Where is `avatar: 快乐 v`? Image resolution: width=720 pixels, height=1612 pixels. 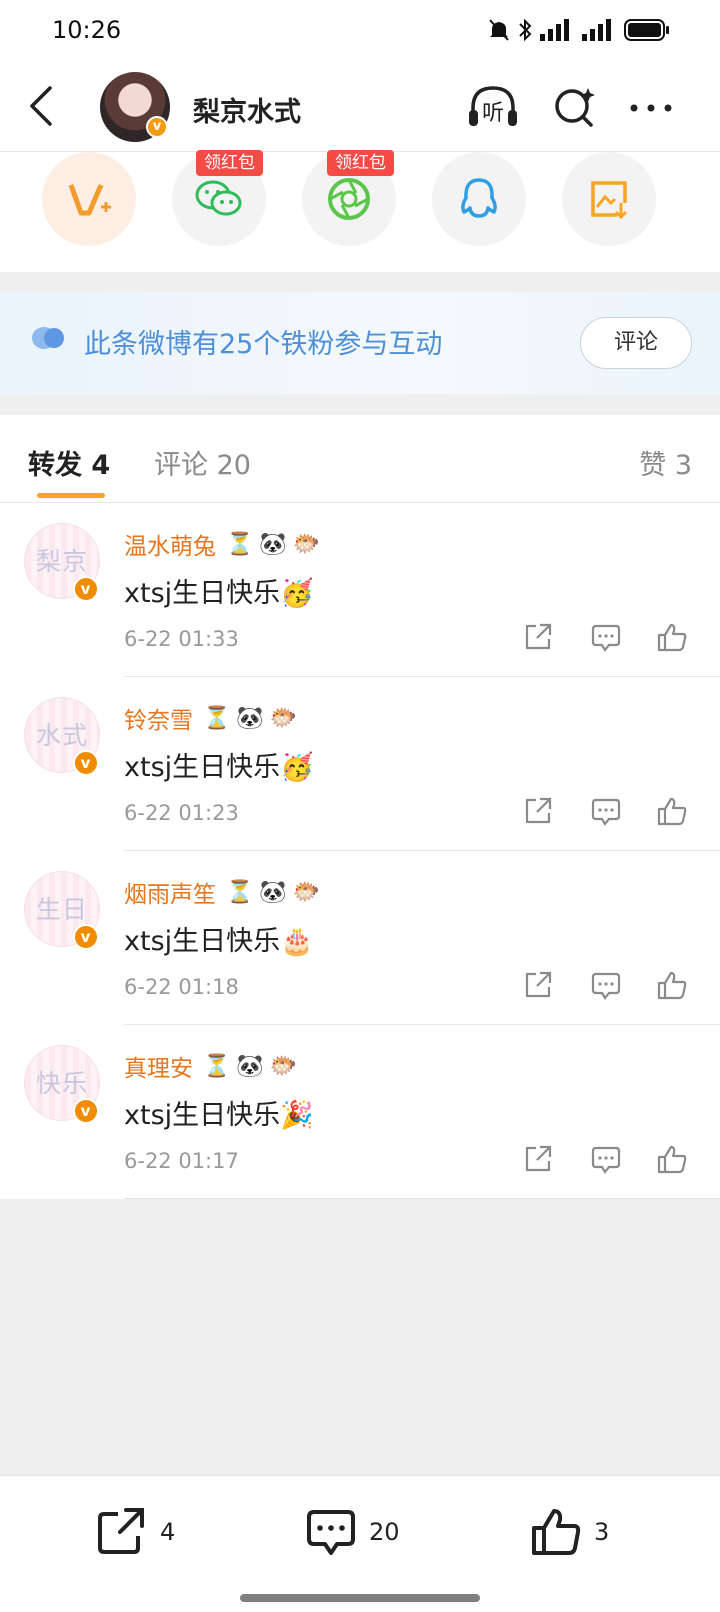 avatar: 快乐 v is located at coordinates (62, 1084).